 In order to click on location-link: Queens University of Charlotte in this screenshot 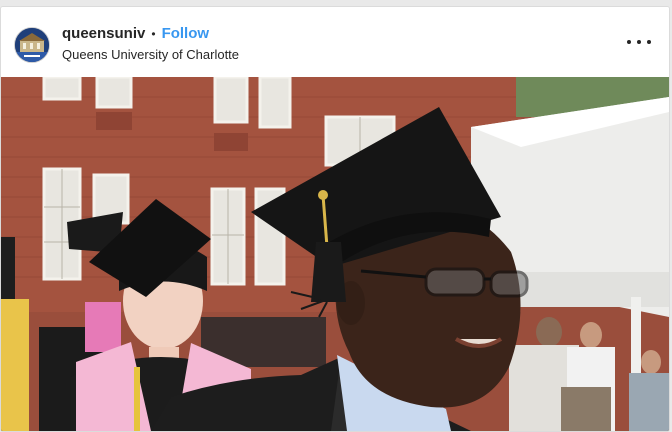, I will do `click(150, 54)`.